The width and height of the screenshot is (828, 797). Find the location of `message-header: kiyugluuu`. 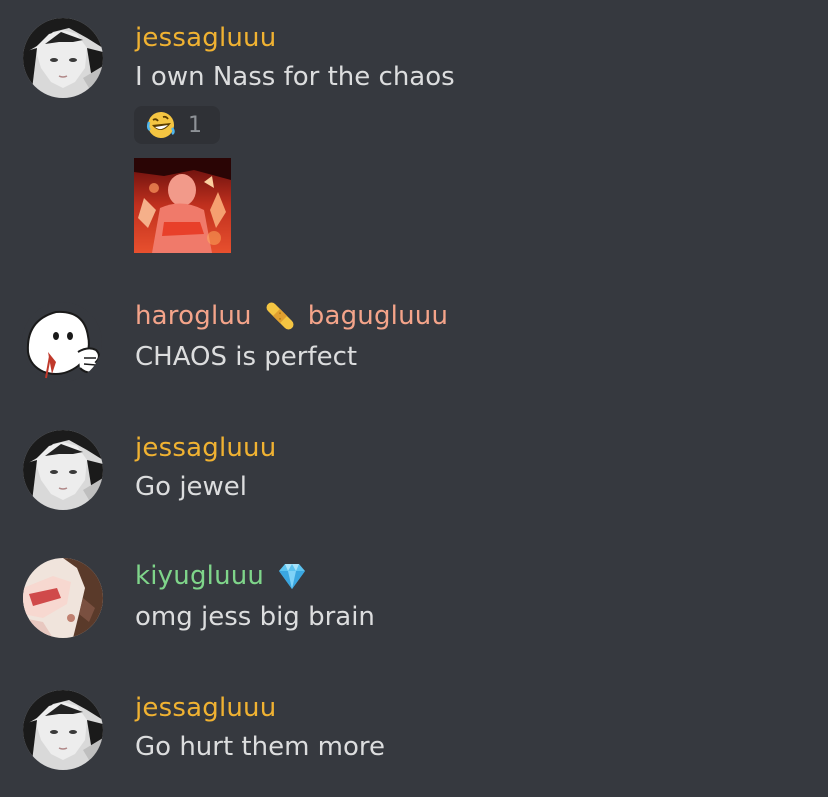

message-header: kiyugluuu is located at coordinates (227, 576).